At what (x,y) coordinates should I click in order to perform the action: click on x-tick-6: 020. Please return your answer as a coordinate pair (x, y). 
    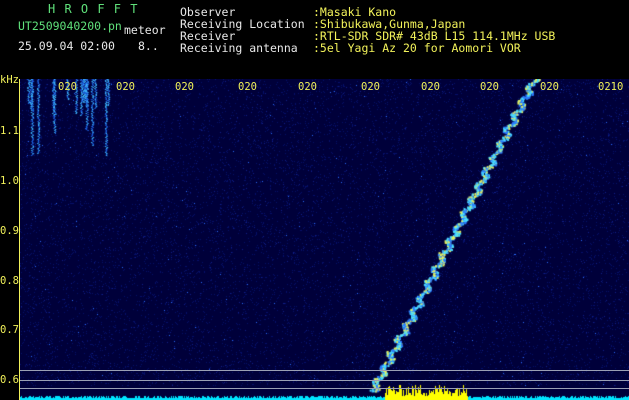
    Looking at the image, I should click on (370, 87).